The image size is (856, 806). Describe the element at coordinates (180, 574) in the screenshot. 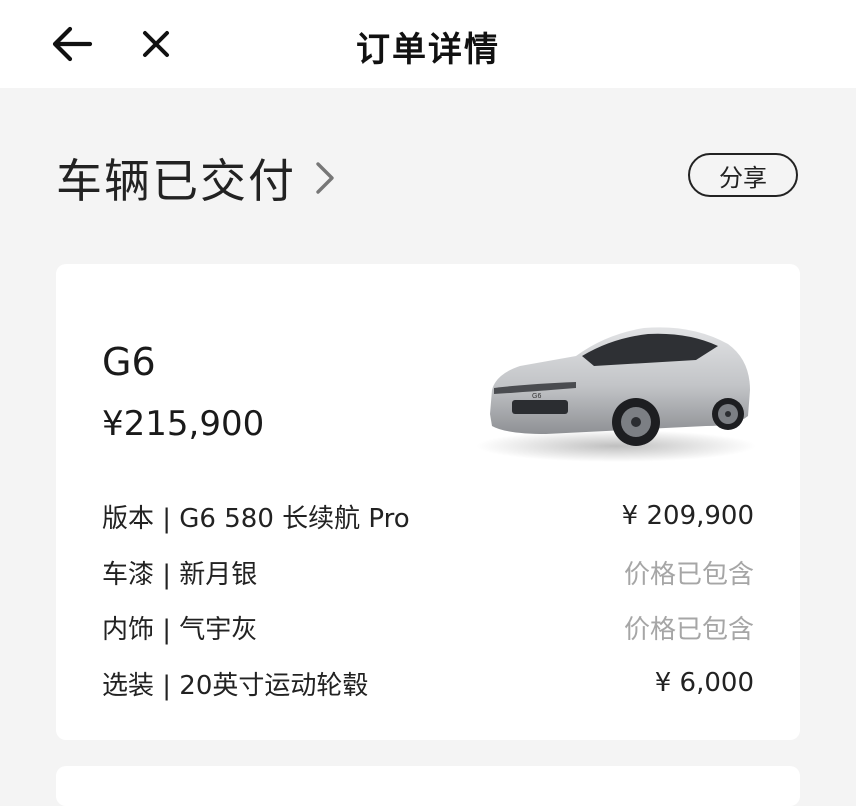

I see `item-label: 车漆 | 新月银` at that location.